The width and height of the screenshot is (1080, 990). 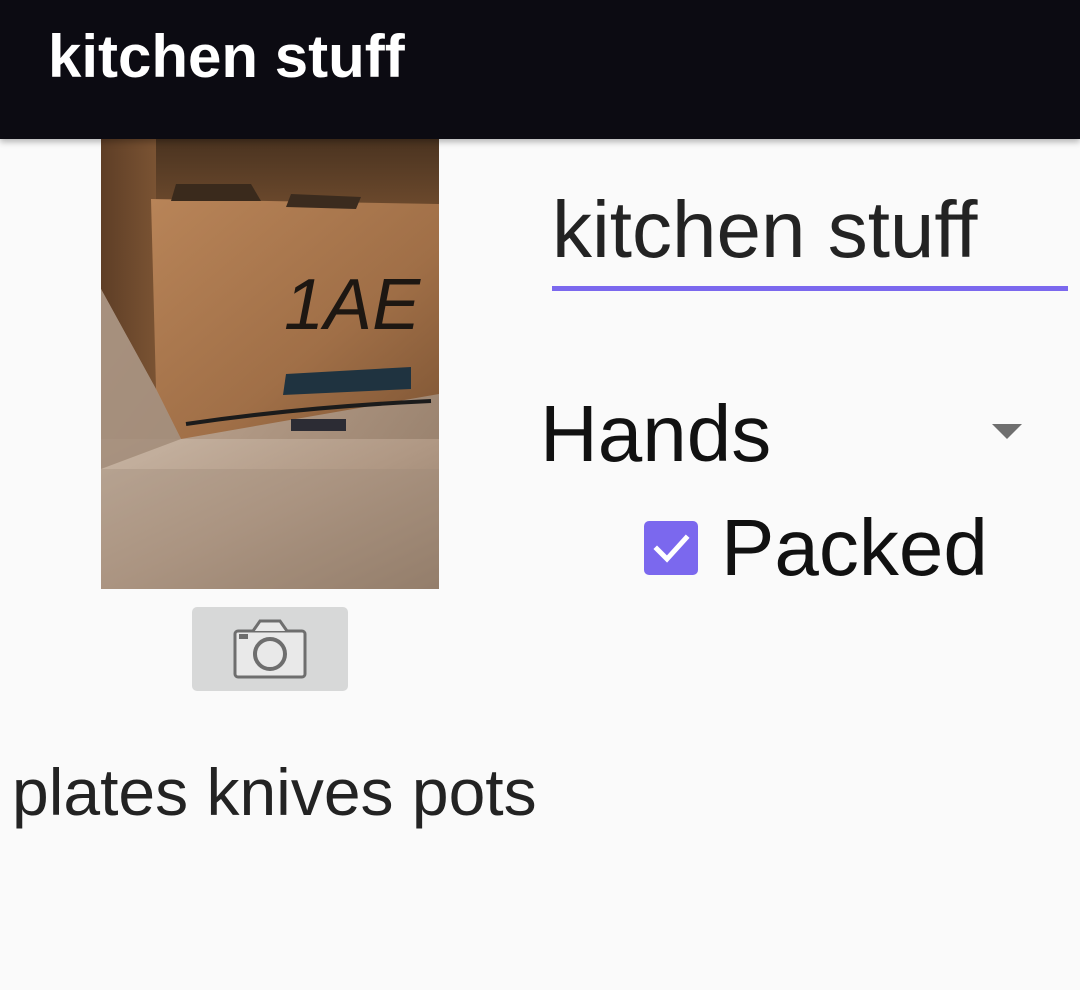 What do you see at coordinates (540, 69) in the screenshot?
I see `app-bar: kitchen stuff` at bounding box center [540, 69].